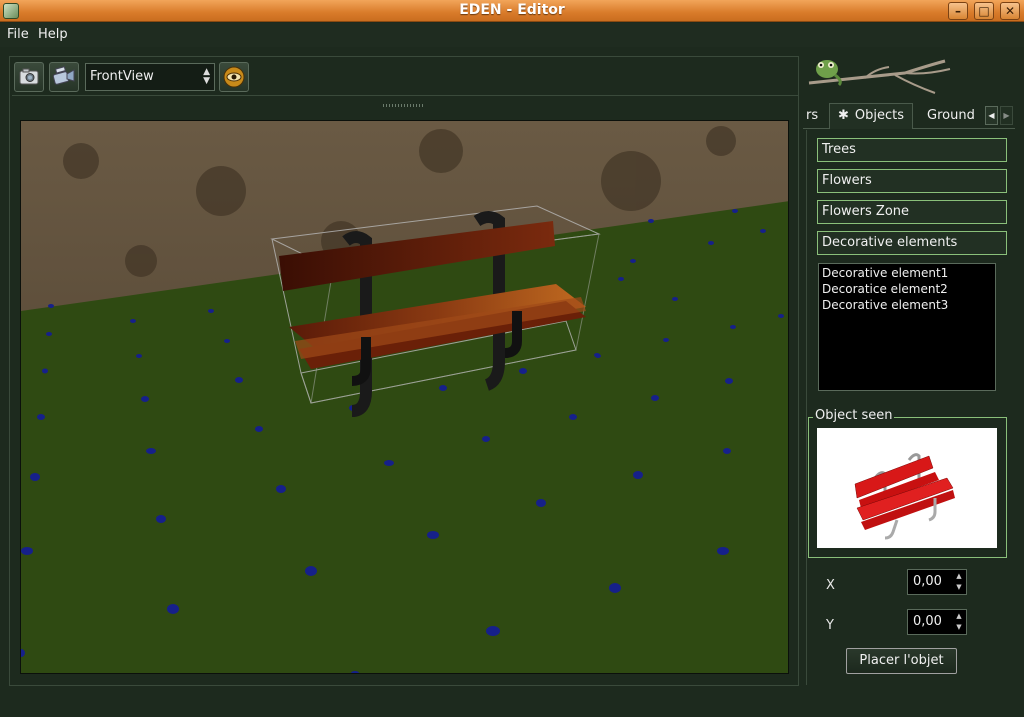 Image resolution: width=1024 pixels, height=717 pixels. What do you see at coordinates (958, 11) in the screenshot?
I see `minimize-button: –` at bounding box center [958, 11].